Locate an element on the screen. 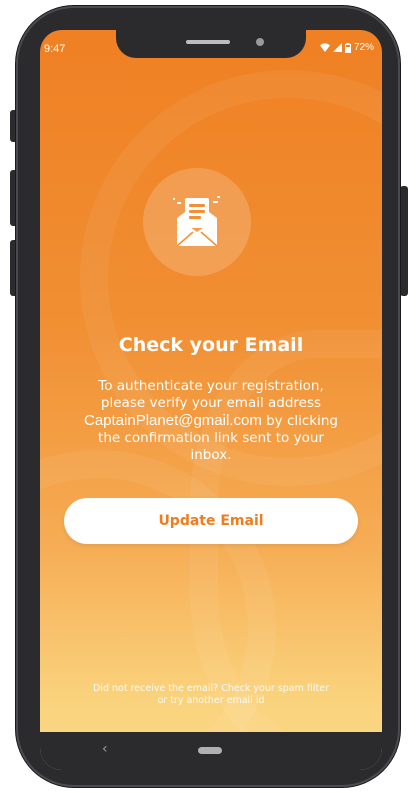 The image size is (417, 793). message-line: CaptainPlanet@gmail.com by clicking is located at coordinates (211, 421).